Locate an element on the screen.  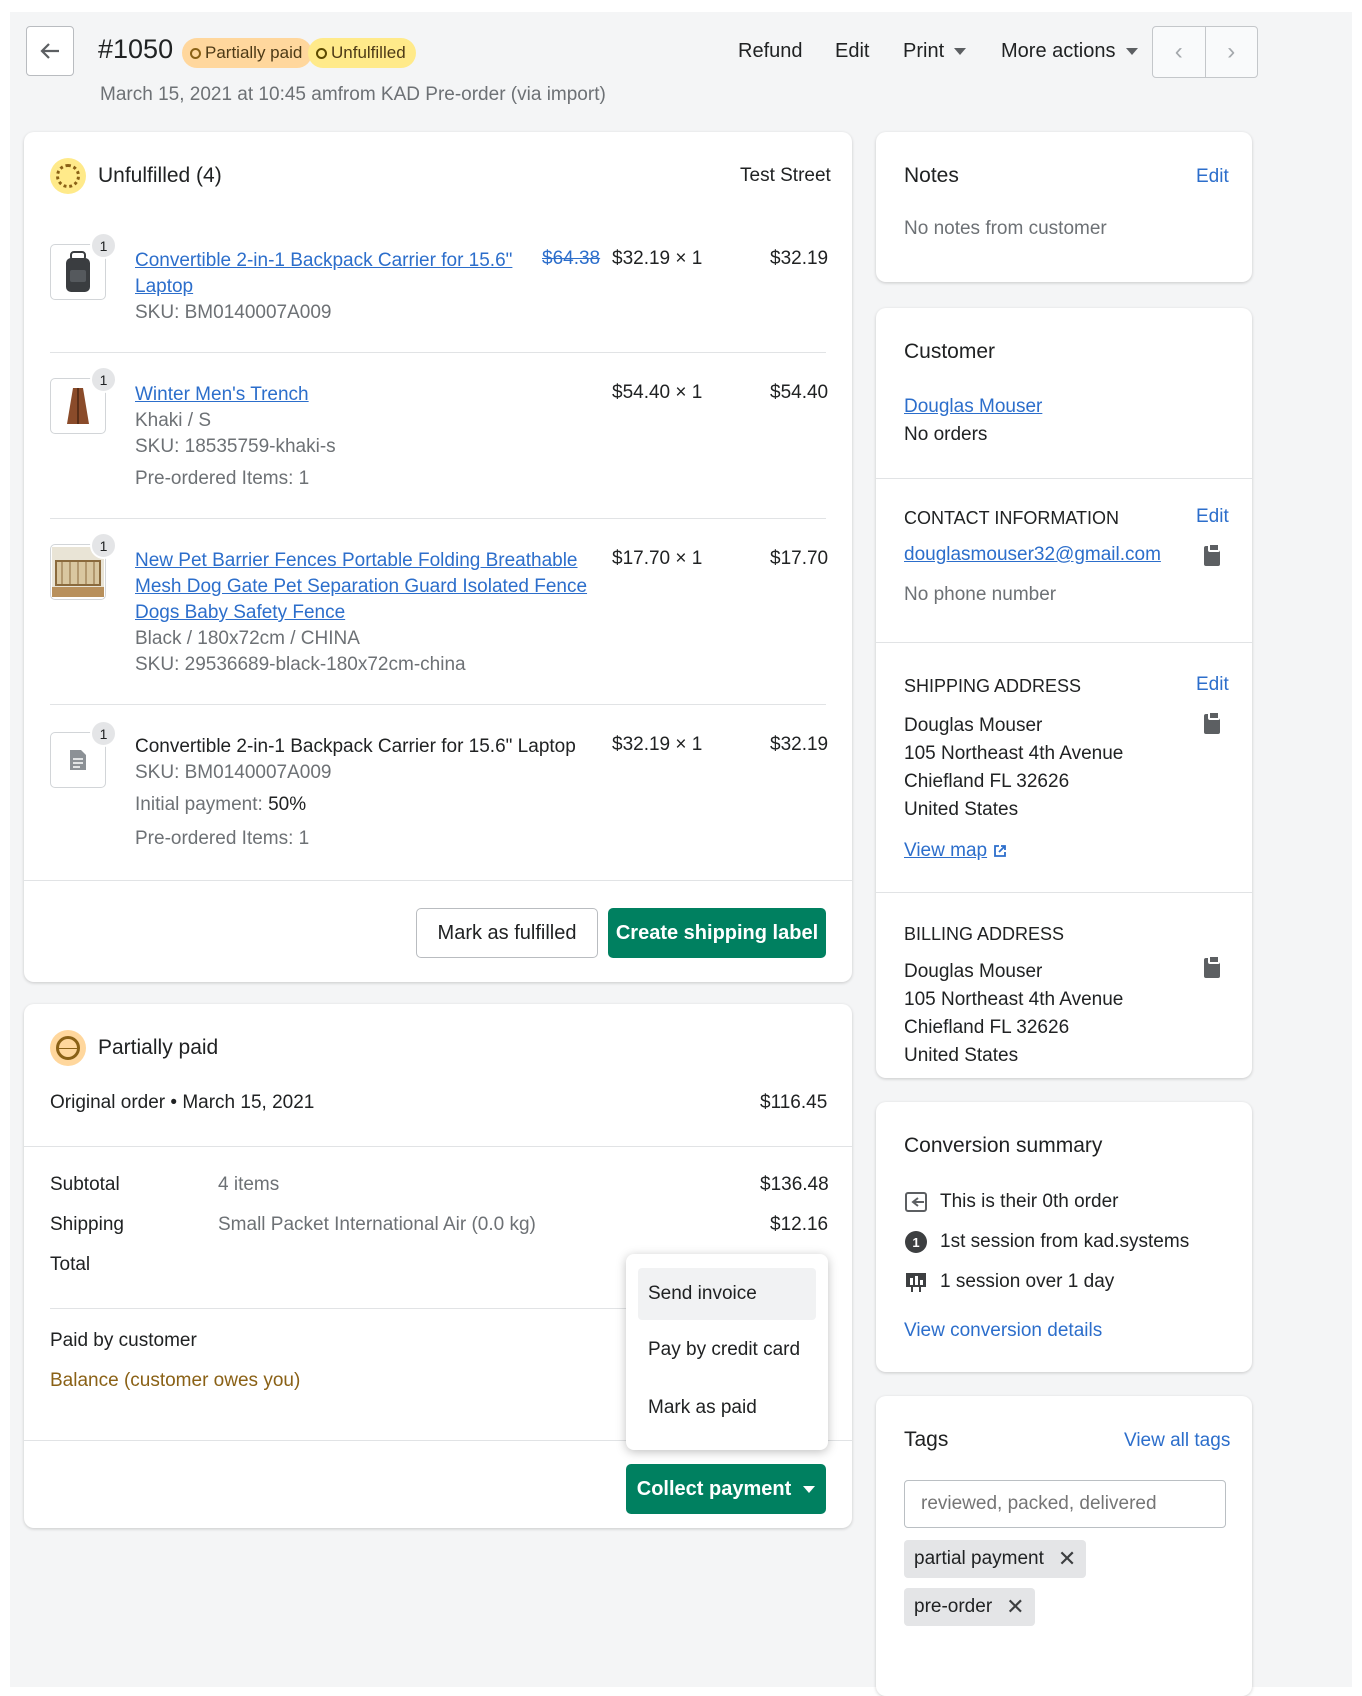
external-link-icon is located at coordinates (1000, 851).